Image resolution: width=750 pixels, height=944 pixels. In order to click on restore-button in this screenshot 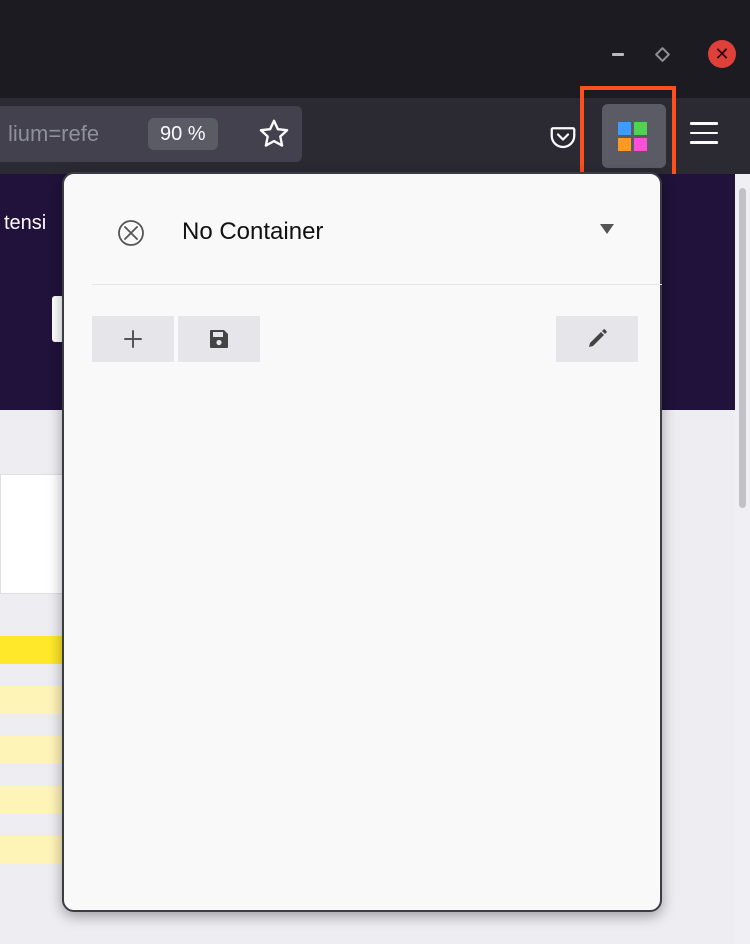, I will do `click(662, 54)`.